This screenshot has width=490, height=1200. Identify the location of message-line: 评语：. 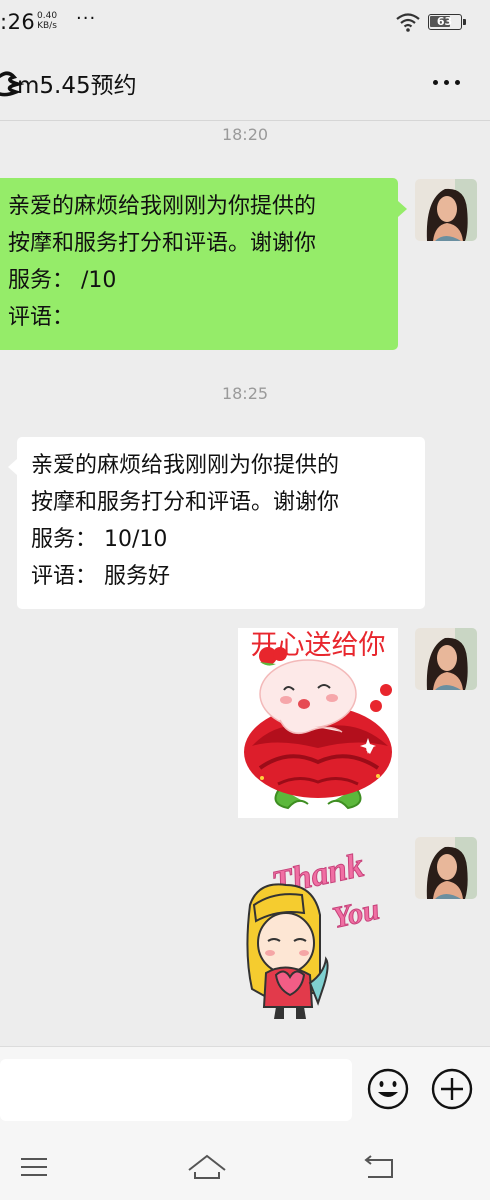
(41, 317).